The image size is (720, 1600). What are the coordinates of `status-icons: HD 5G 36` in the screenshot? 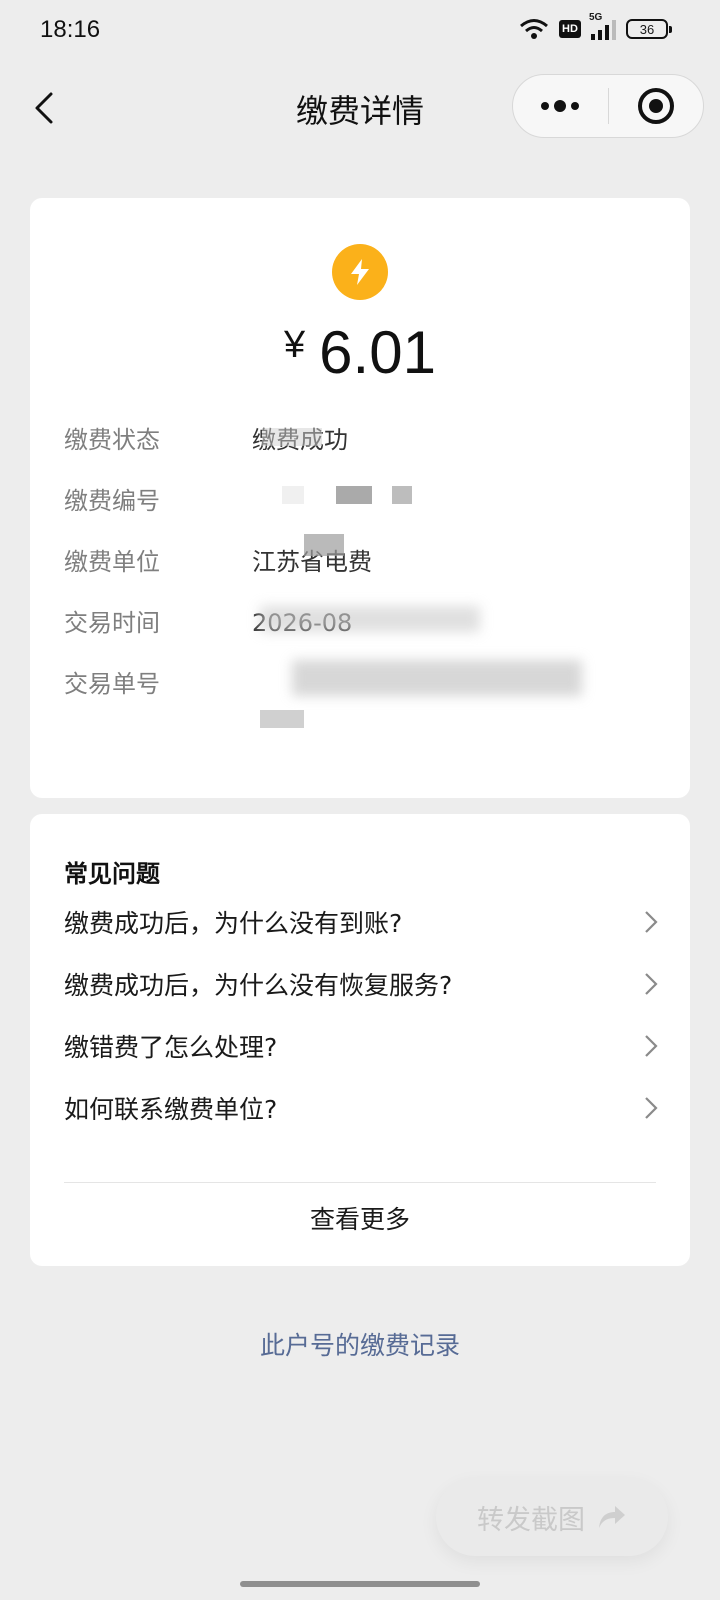 It's located at (595, 26).